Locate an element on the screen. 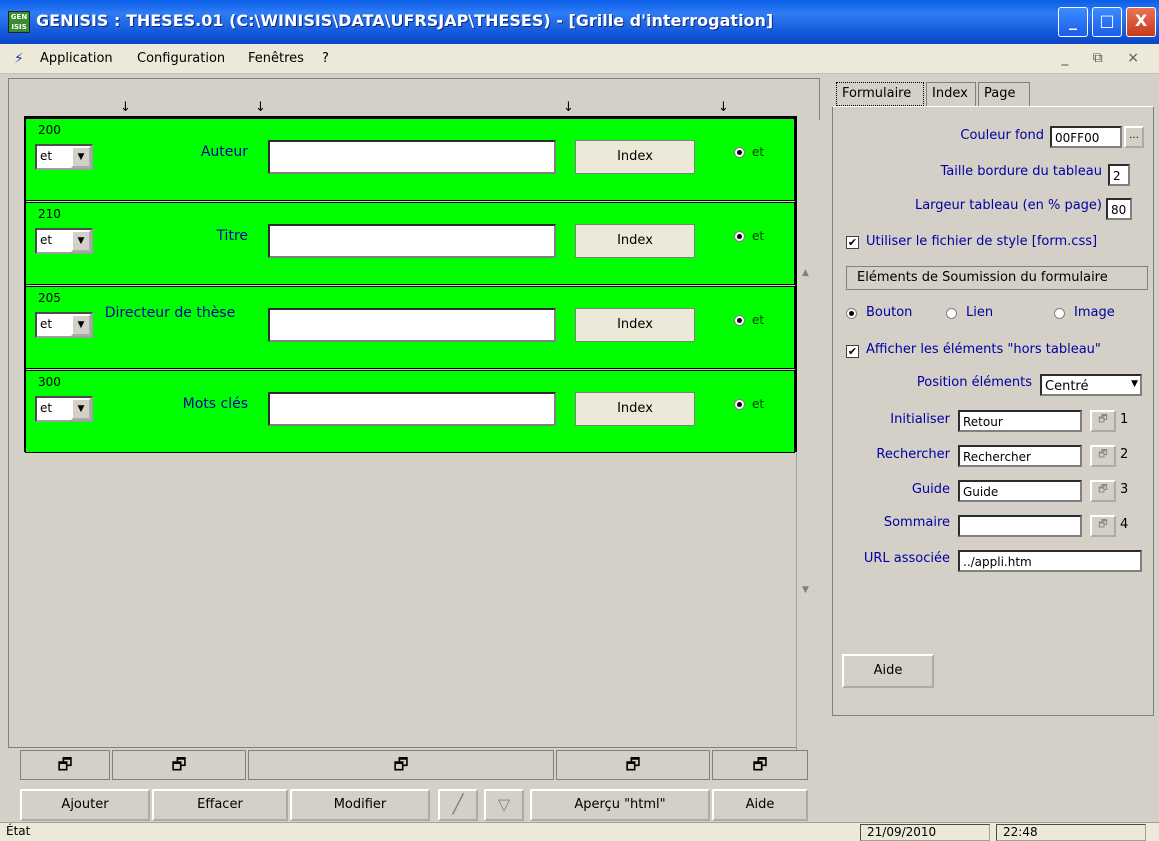 This screenshot has width=1159, height=841. largeur-tableau-input: 80 is located at coordinates (1119, 209).